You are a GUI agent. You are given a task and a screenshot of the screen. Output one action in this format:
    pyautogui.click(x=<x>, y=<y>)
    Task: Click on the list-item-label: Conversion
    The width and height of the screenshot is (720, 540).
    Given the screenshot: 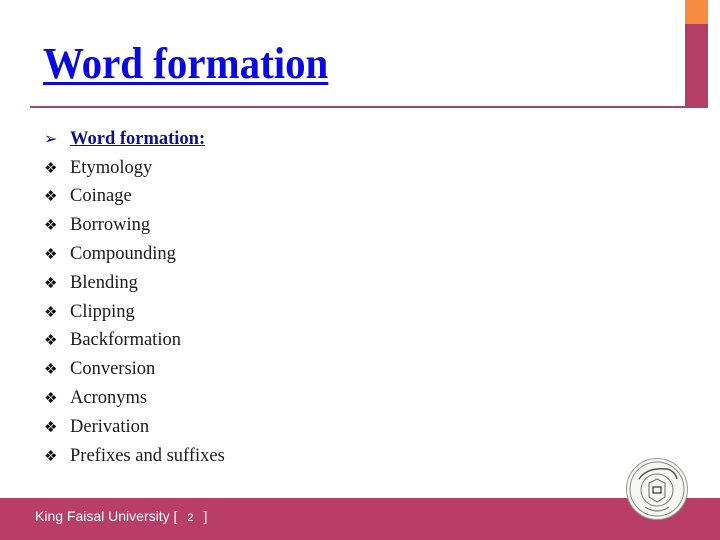 What is the action you would take?
    pyautogui.click(x=113, y=369)
    